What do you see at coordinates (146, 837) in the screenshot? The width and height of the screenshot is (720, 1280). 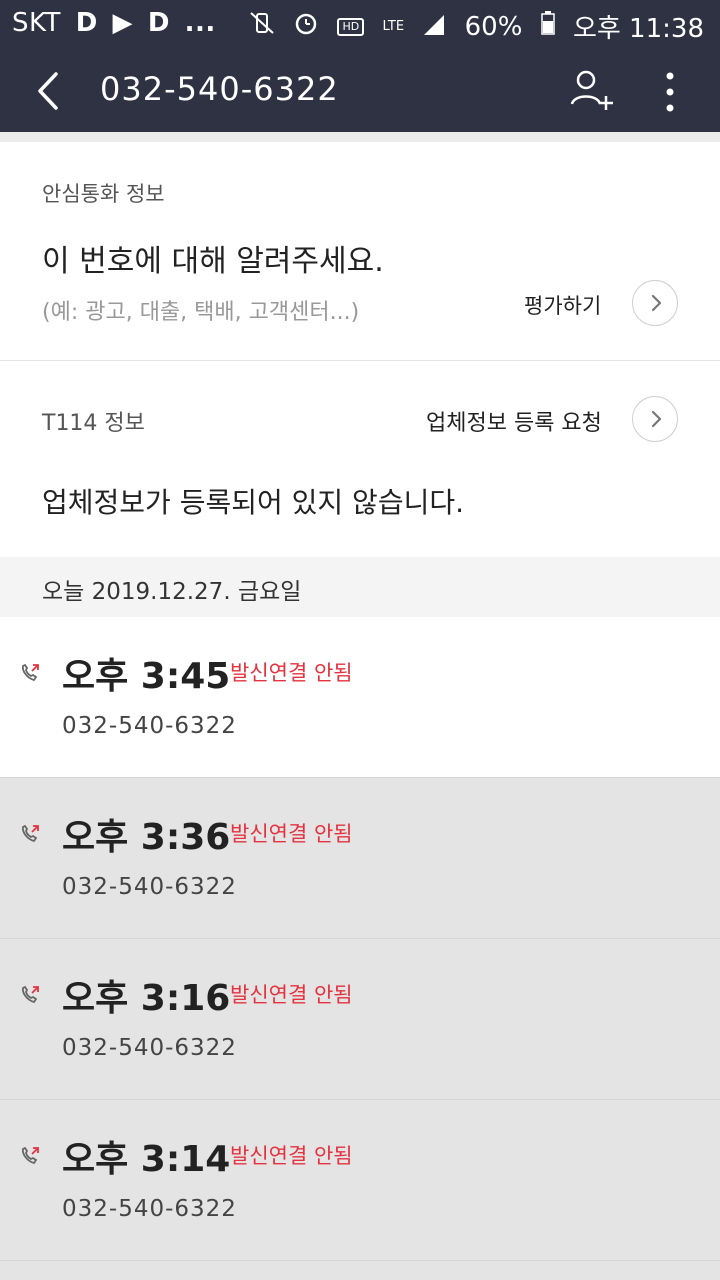 I see `call-time: 오후 3:36` at bounding box center [146, 837].